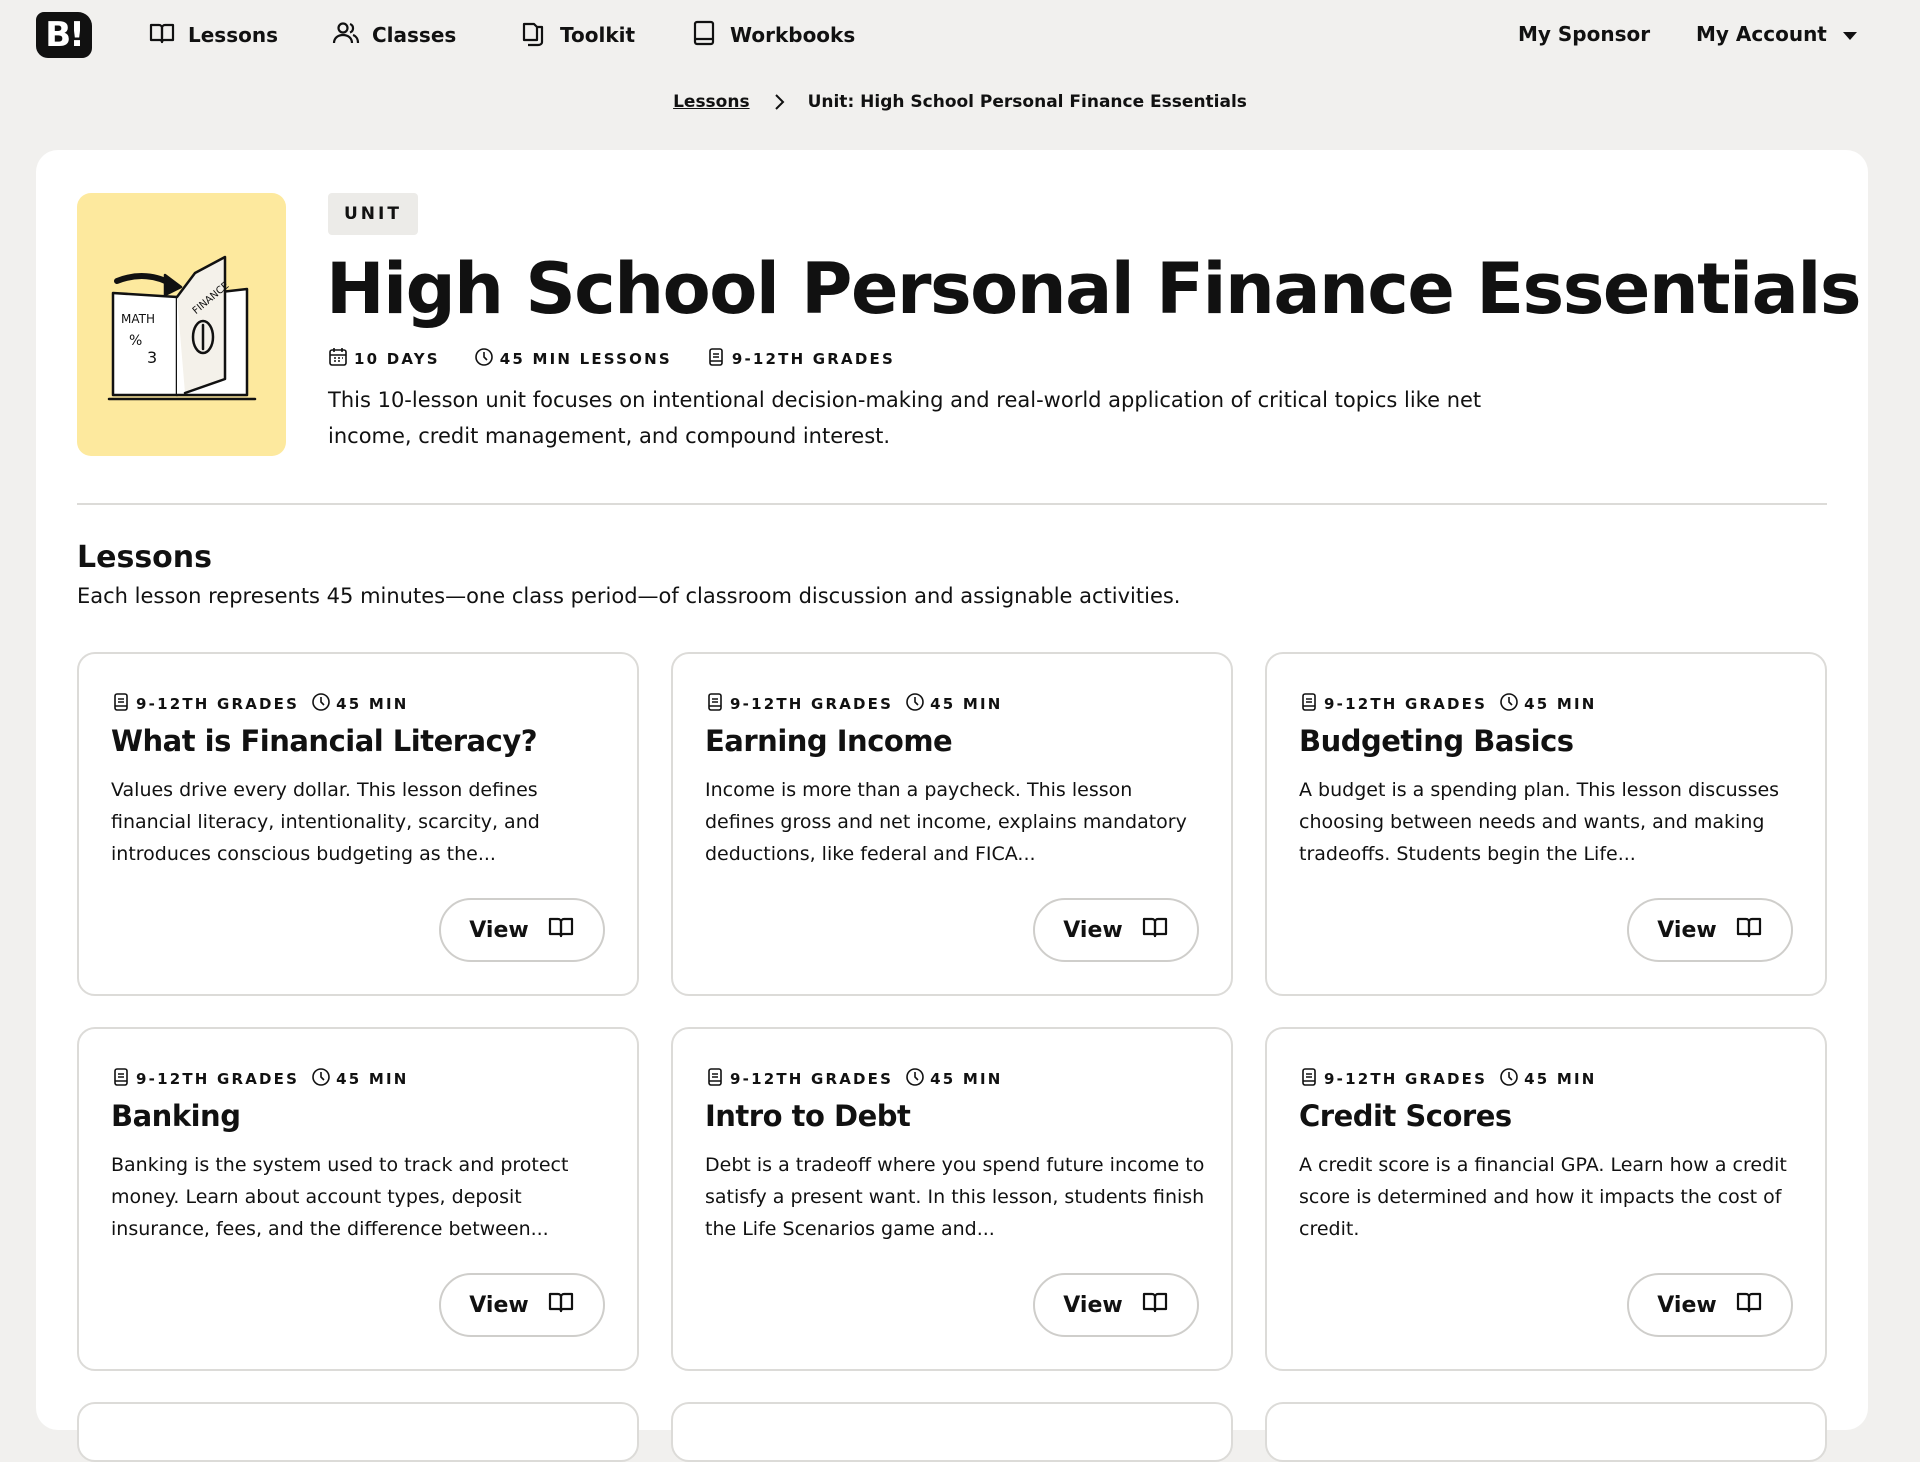 The width and height of the screenshot is (1920, 1462). What do you see at coordinates (704, 35) in the screenshot?
I see `workbook-icon` at bounding box center [704, 35].